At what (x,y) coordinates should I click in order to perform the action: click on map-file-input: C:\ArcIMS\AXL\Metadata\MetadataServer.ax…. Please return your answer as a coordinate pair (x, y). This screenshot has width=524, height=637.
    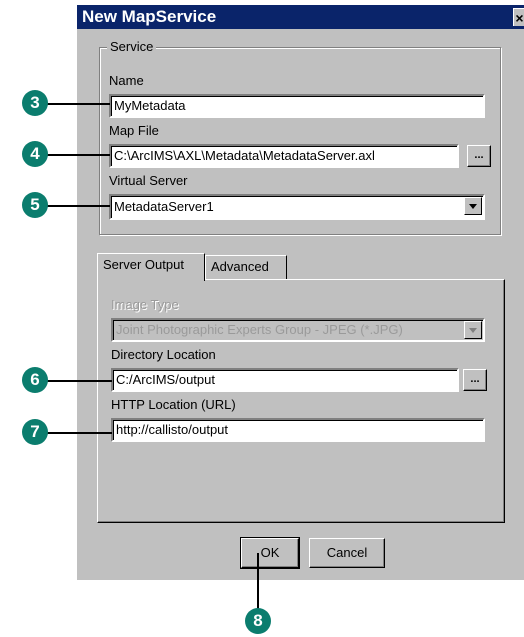
    Looking at the image, I should click on (284, 156).